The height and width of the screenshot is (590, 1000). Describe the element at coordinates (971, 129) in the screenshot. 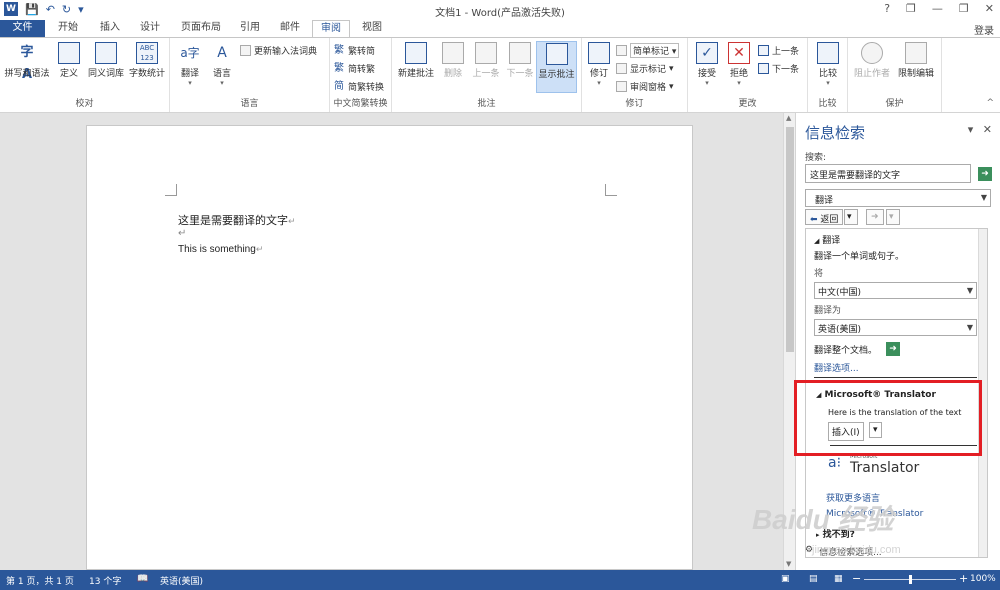

I see `pane-options-icon: ▾` at that location.